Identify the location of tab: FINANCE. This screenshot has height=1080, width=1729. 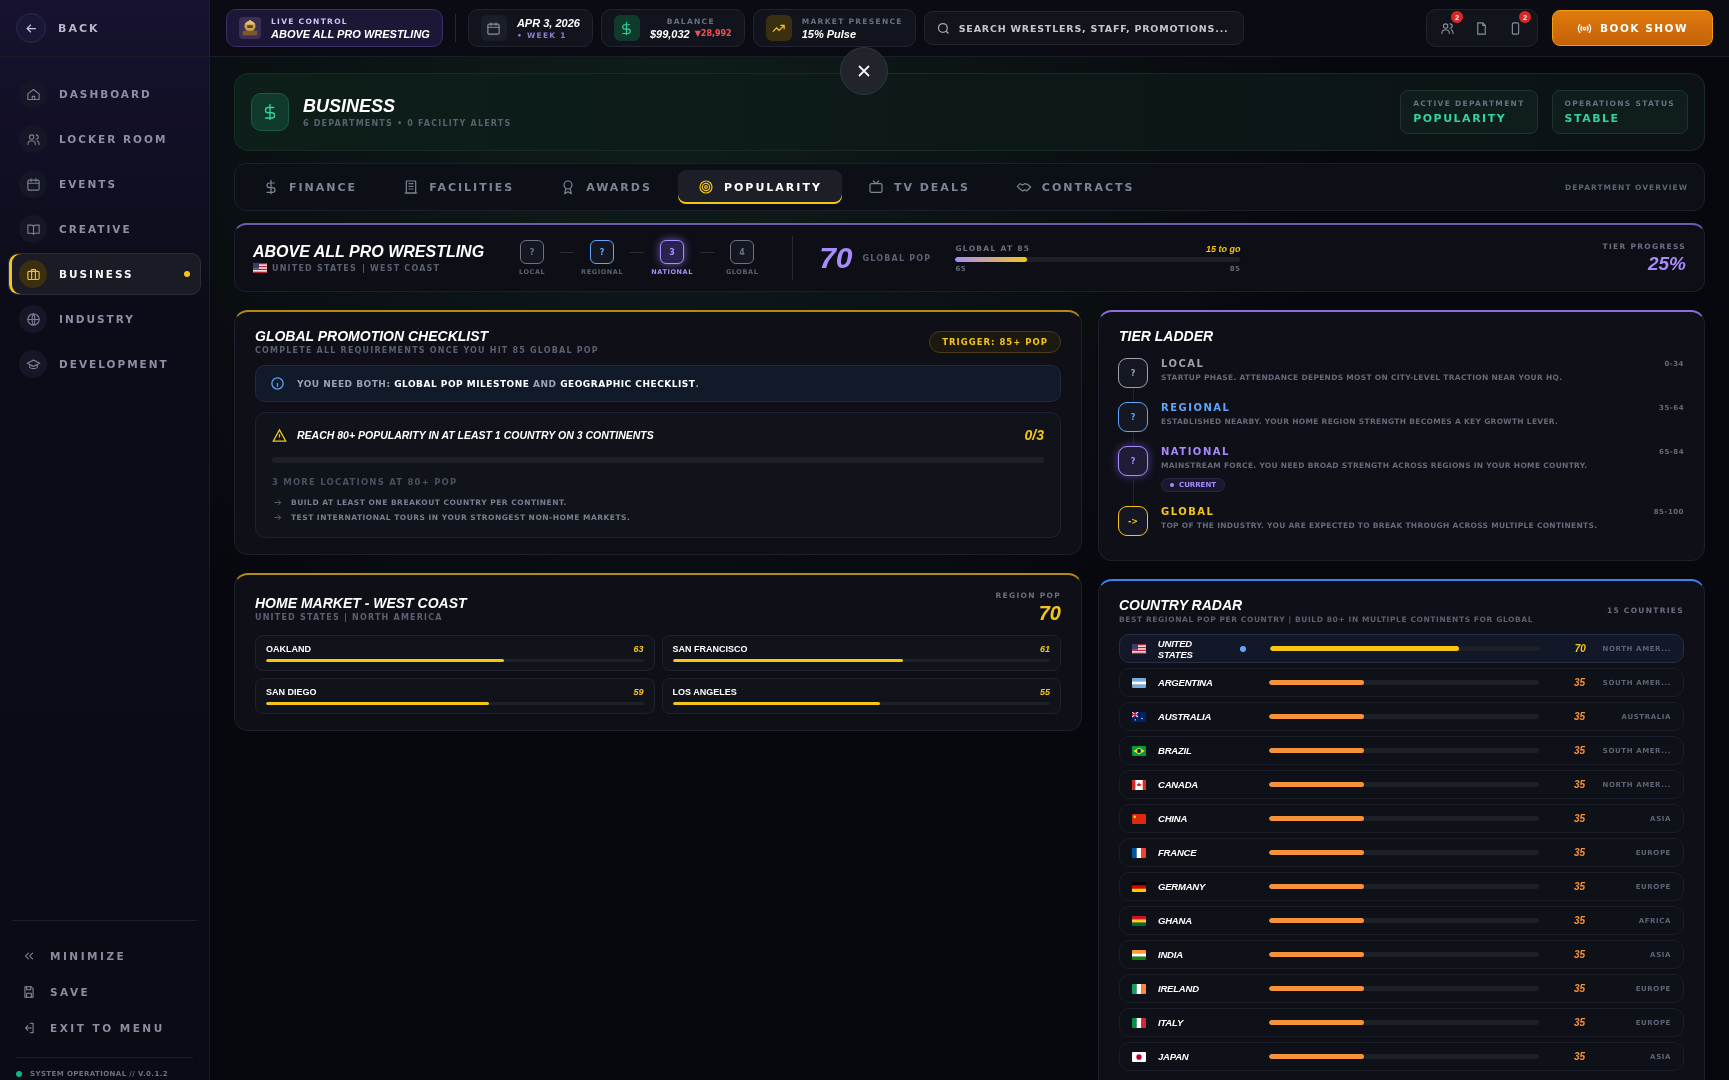
(310, 187).